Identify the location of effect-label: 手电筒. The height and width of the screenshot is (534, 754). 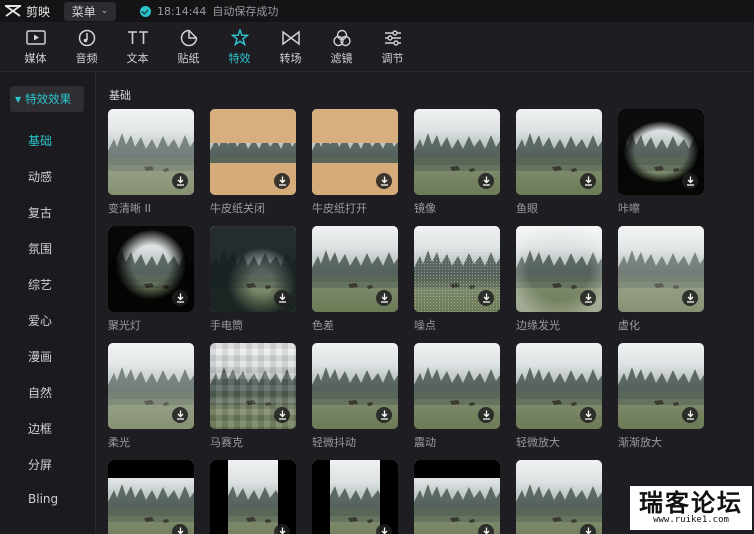
(226, 325).